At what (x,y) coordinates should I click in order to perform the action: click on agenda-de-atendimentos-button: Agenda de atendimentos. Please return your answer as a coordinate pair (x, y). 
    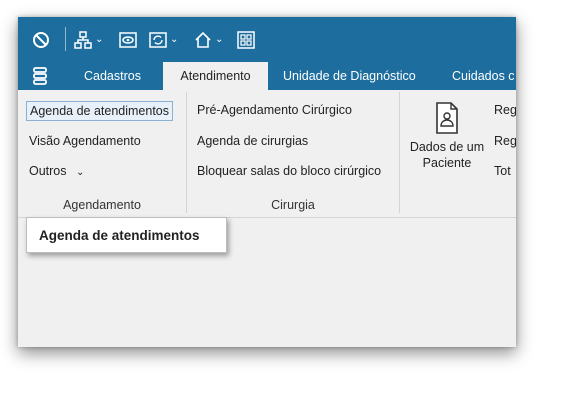
    Looking at the image, I should click on (99, 111).